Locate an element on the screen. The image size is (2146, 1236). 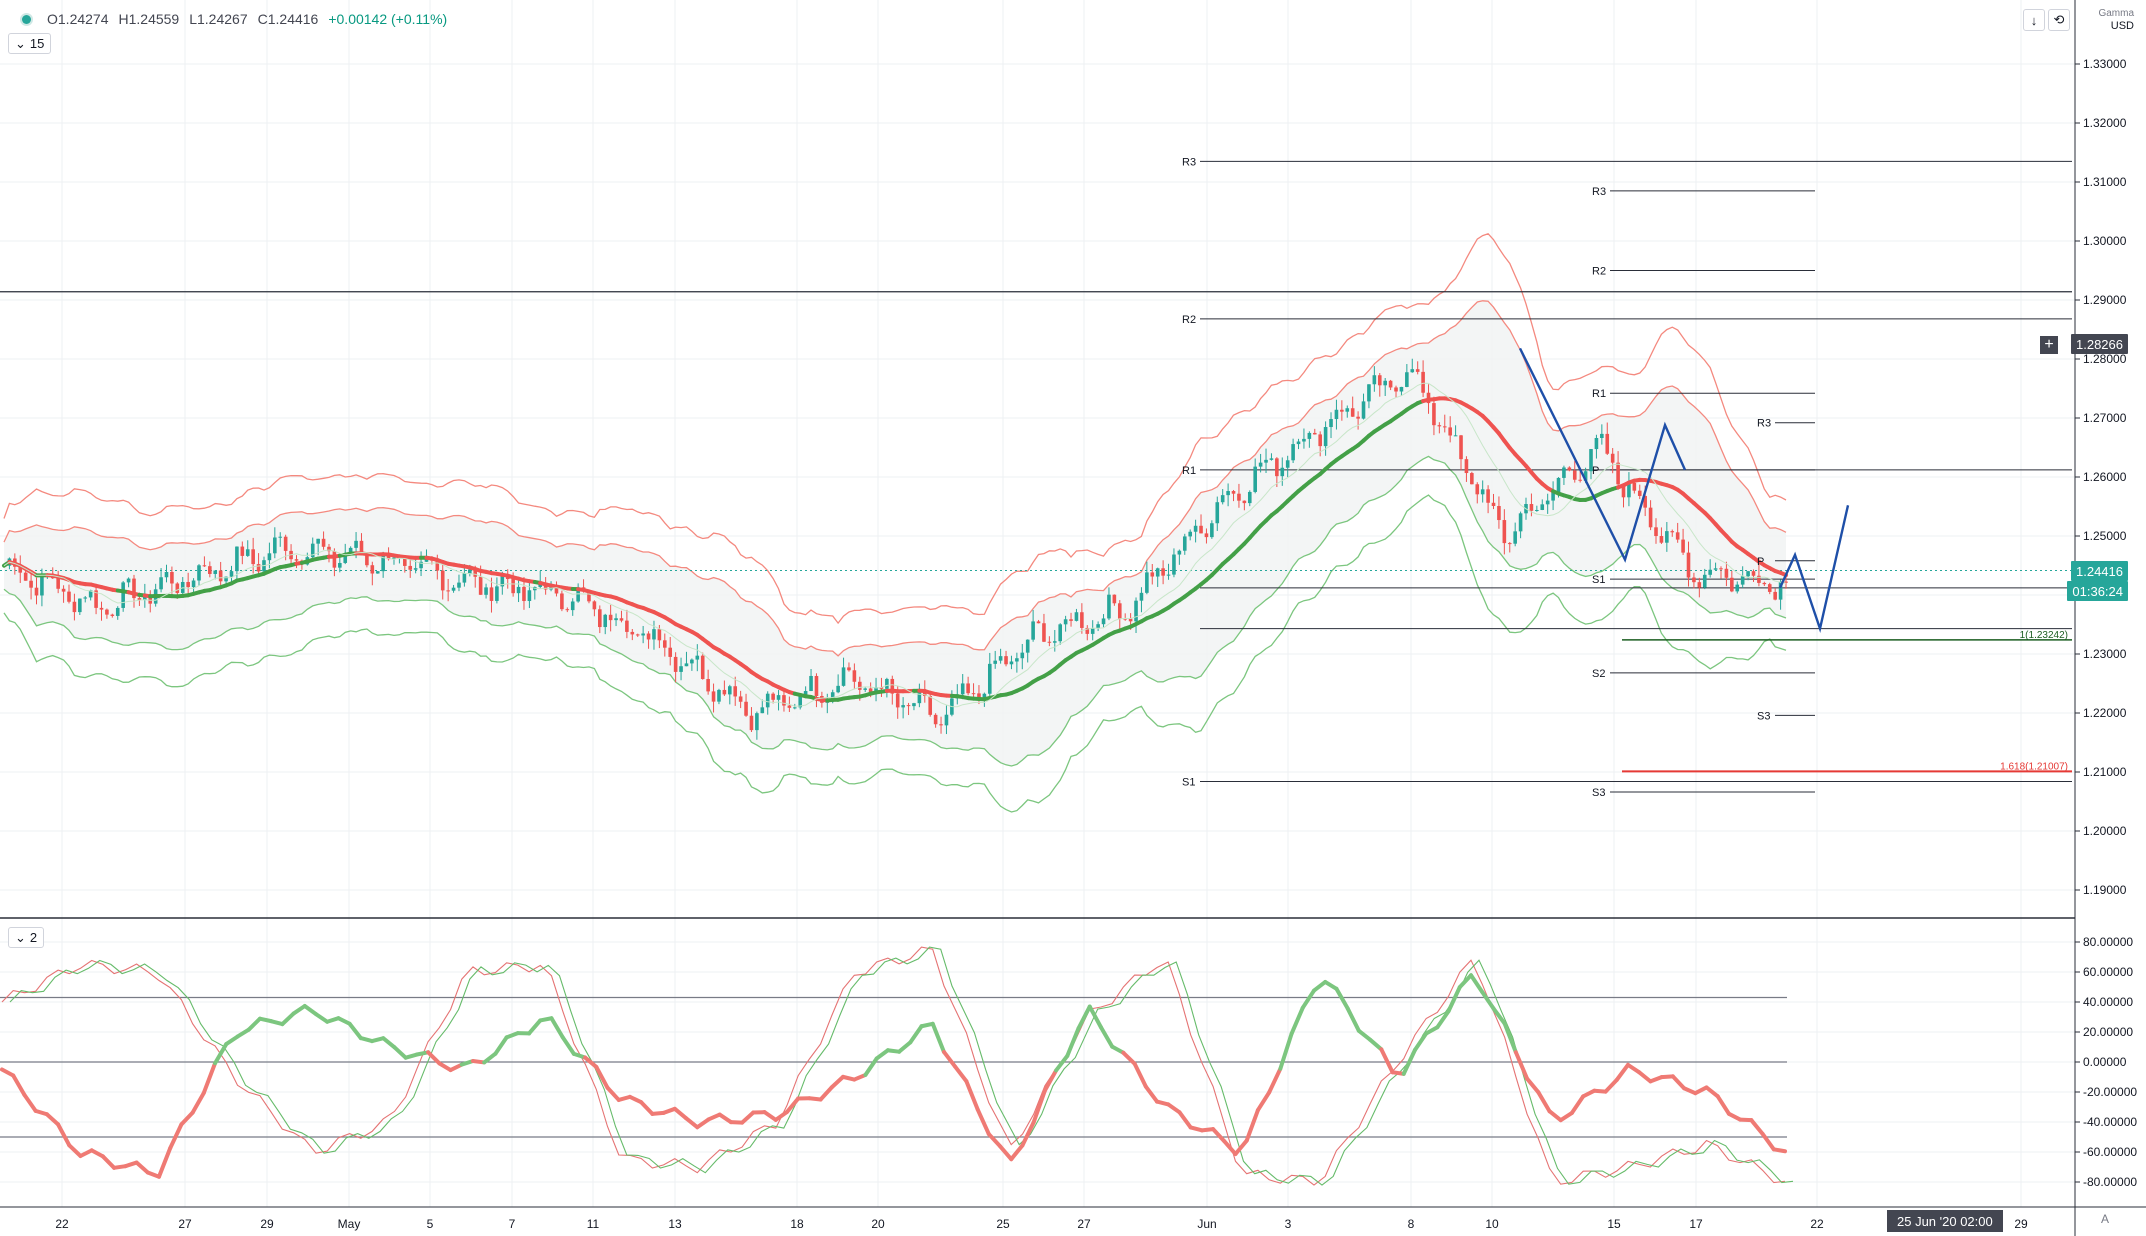
osc-tick-label: 20.00000 is located at coordinates (2108, 1032).